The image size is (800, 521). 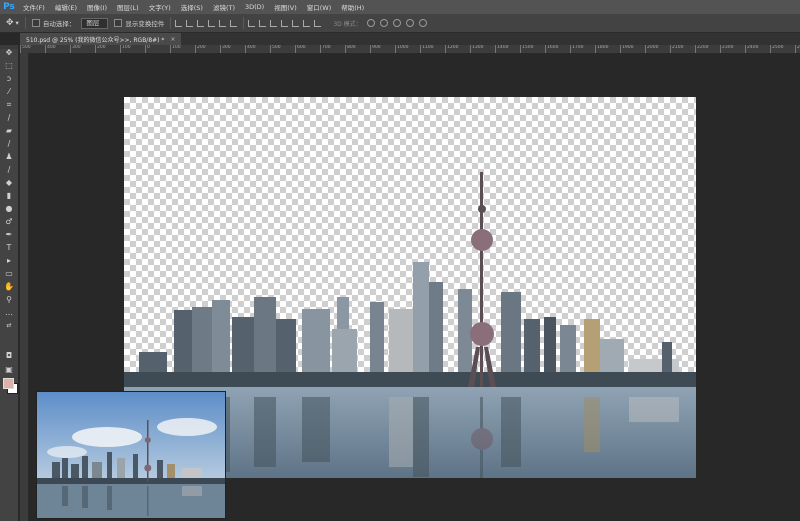 I want to click on rectangle-icon: ▭, so click(x=9, y=274).